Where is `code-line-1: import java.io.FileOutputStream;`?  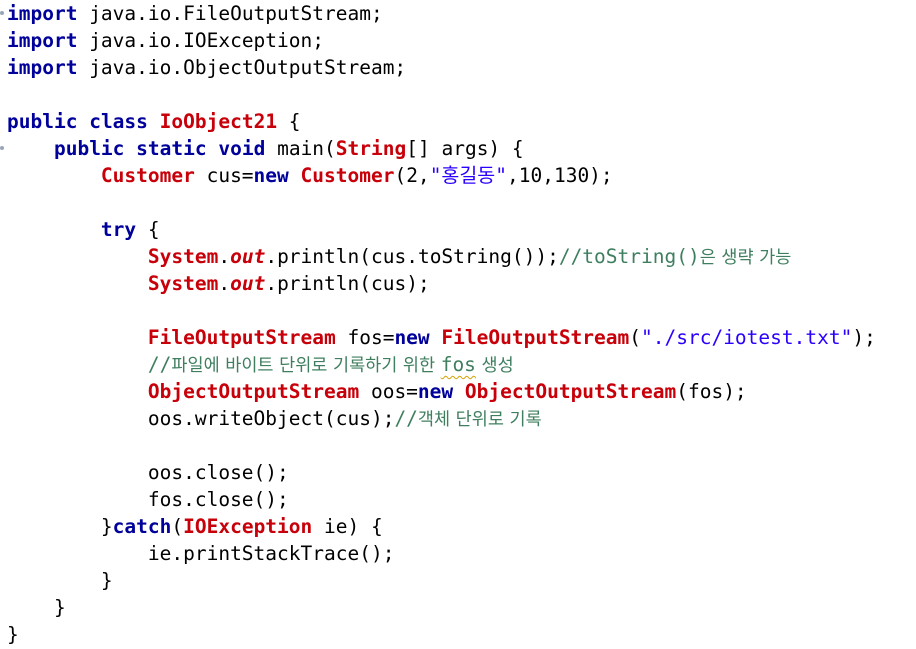 code-line-1: import java.io.FileOutputStream; is located at coordinates (195, 13).